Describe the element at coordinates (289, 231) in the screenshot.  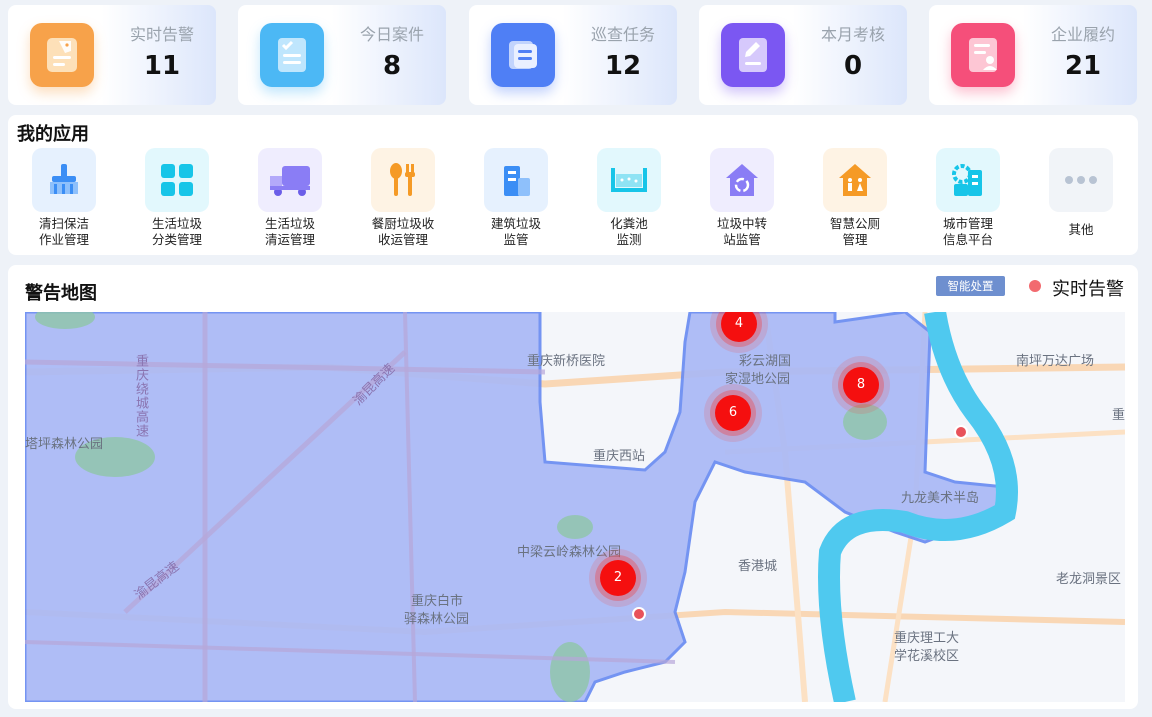
I see `app-label: 生活垃圾 清运管理` at that location.